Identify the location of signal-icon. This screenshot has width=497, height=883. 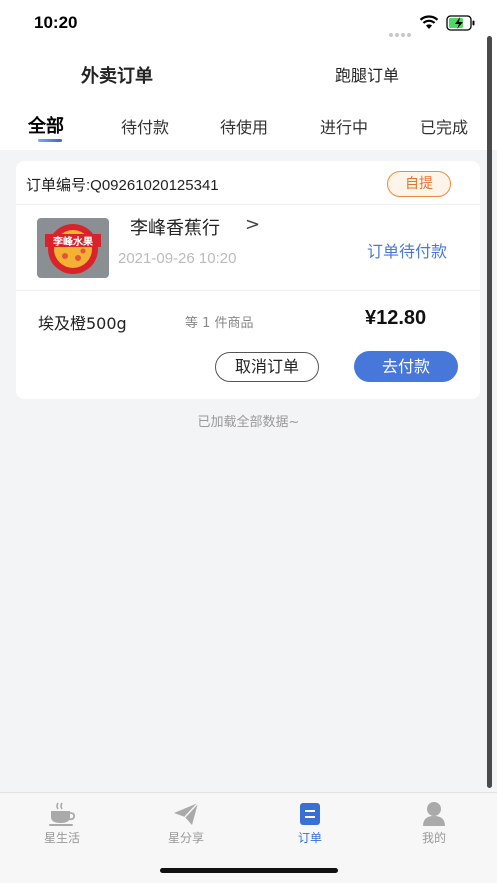
(401, 31).